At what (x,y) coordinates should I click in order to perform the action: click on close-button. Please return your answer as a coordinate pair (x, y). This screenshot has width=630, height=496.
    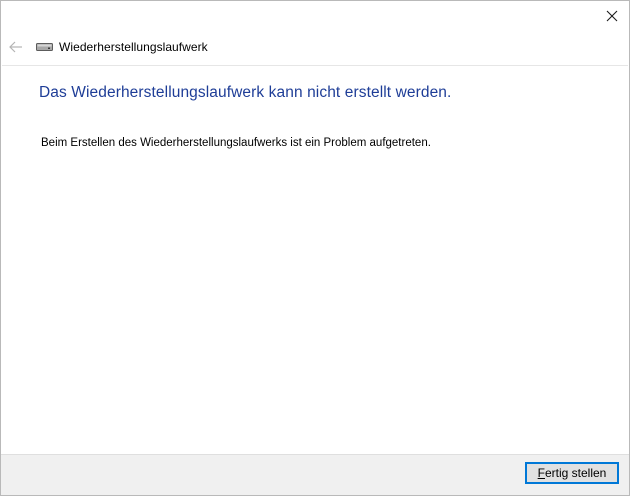
    Looking at the image, I should click on (612, 16).